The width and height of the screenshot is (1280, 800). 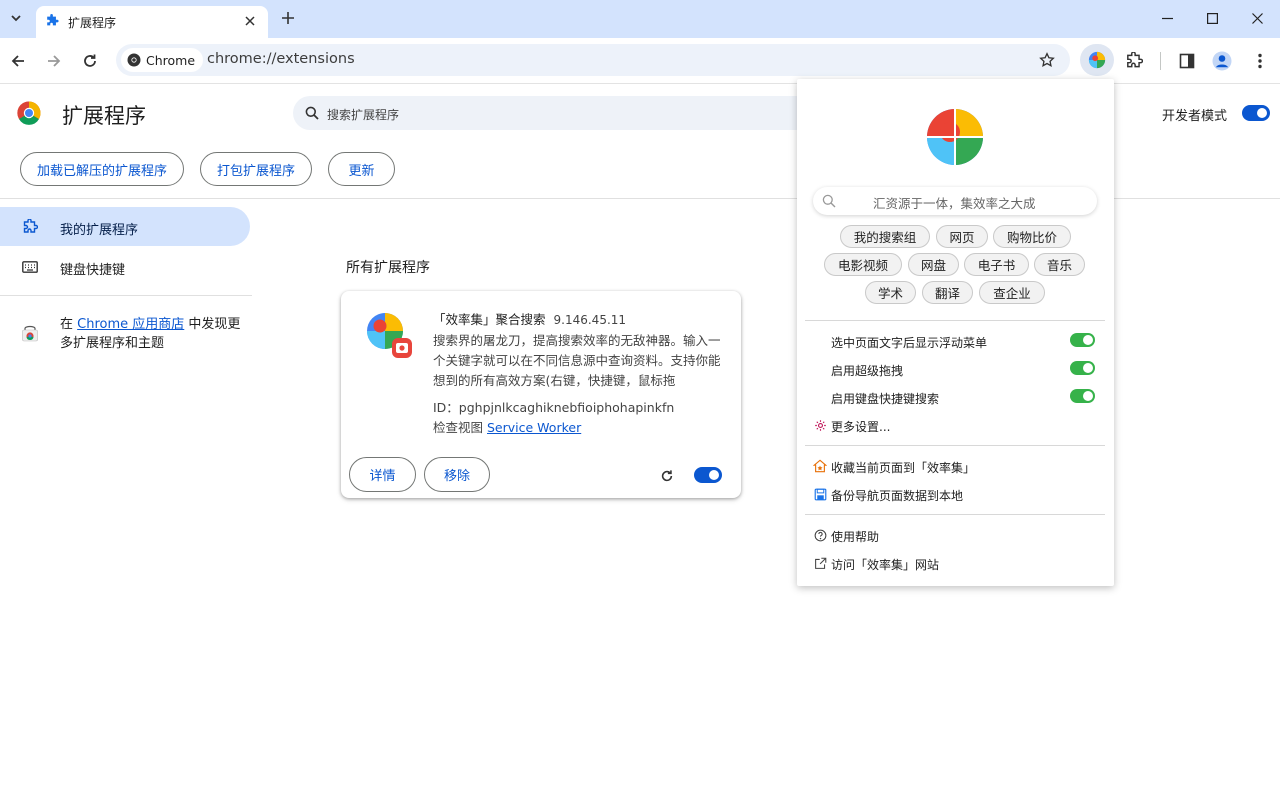 What do you see at coordinates (947, 292) in the screenshot?
I see `tag-translate: 翻译` at bounding box center [947, 292].